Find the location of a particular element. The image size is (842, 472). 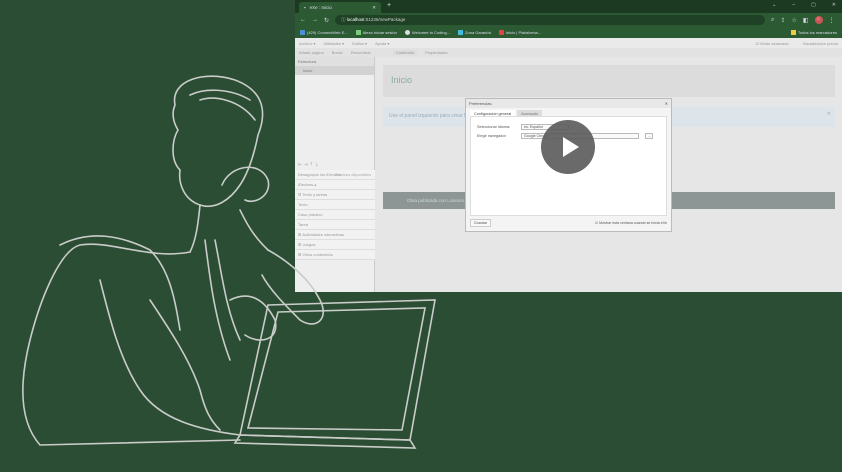

advanced-mode-checkbox: ☑ Modo avanzado is located at coordinates (772, 43).